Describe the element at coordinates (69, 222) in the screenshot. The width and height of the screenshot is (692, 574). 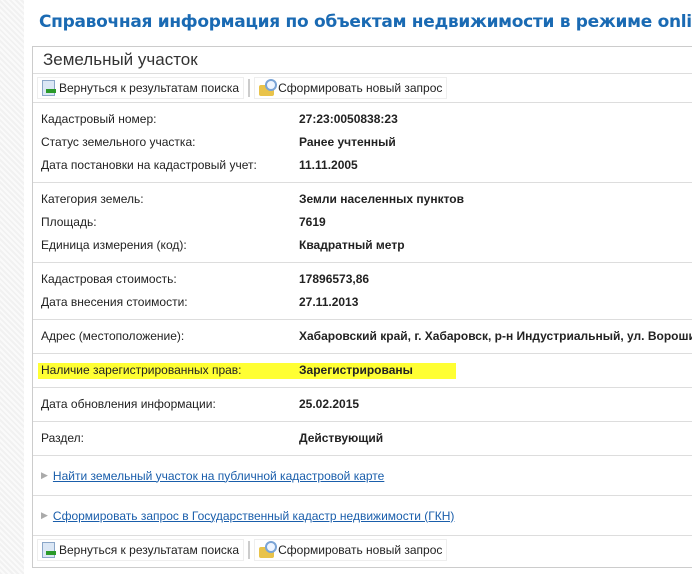
I see `field-label: Площадь:` at that location.